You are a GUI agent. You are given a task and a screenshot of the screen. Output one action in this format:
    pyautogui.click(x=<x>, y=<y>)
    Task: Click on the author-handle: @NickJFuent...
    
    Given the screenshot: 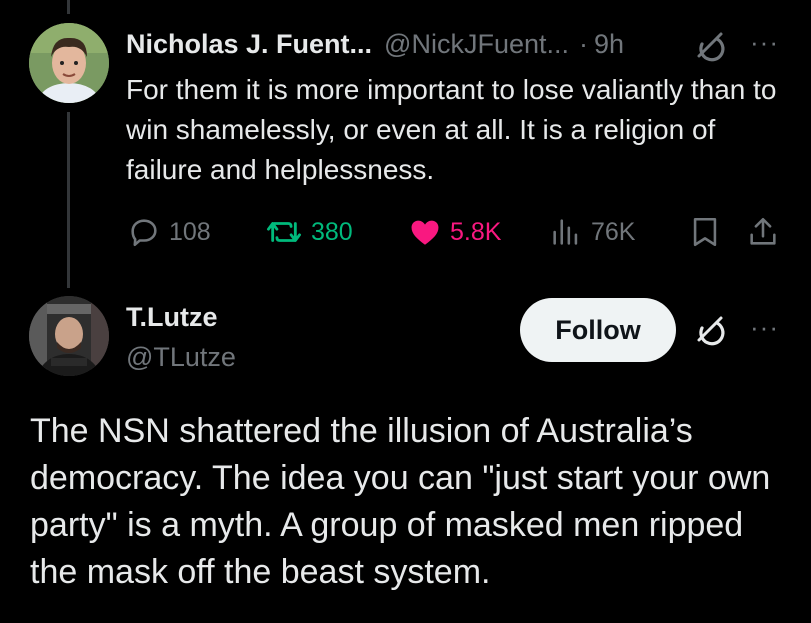 What is the action you would take?
    pyautogui.click(x=476, y=44)
    